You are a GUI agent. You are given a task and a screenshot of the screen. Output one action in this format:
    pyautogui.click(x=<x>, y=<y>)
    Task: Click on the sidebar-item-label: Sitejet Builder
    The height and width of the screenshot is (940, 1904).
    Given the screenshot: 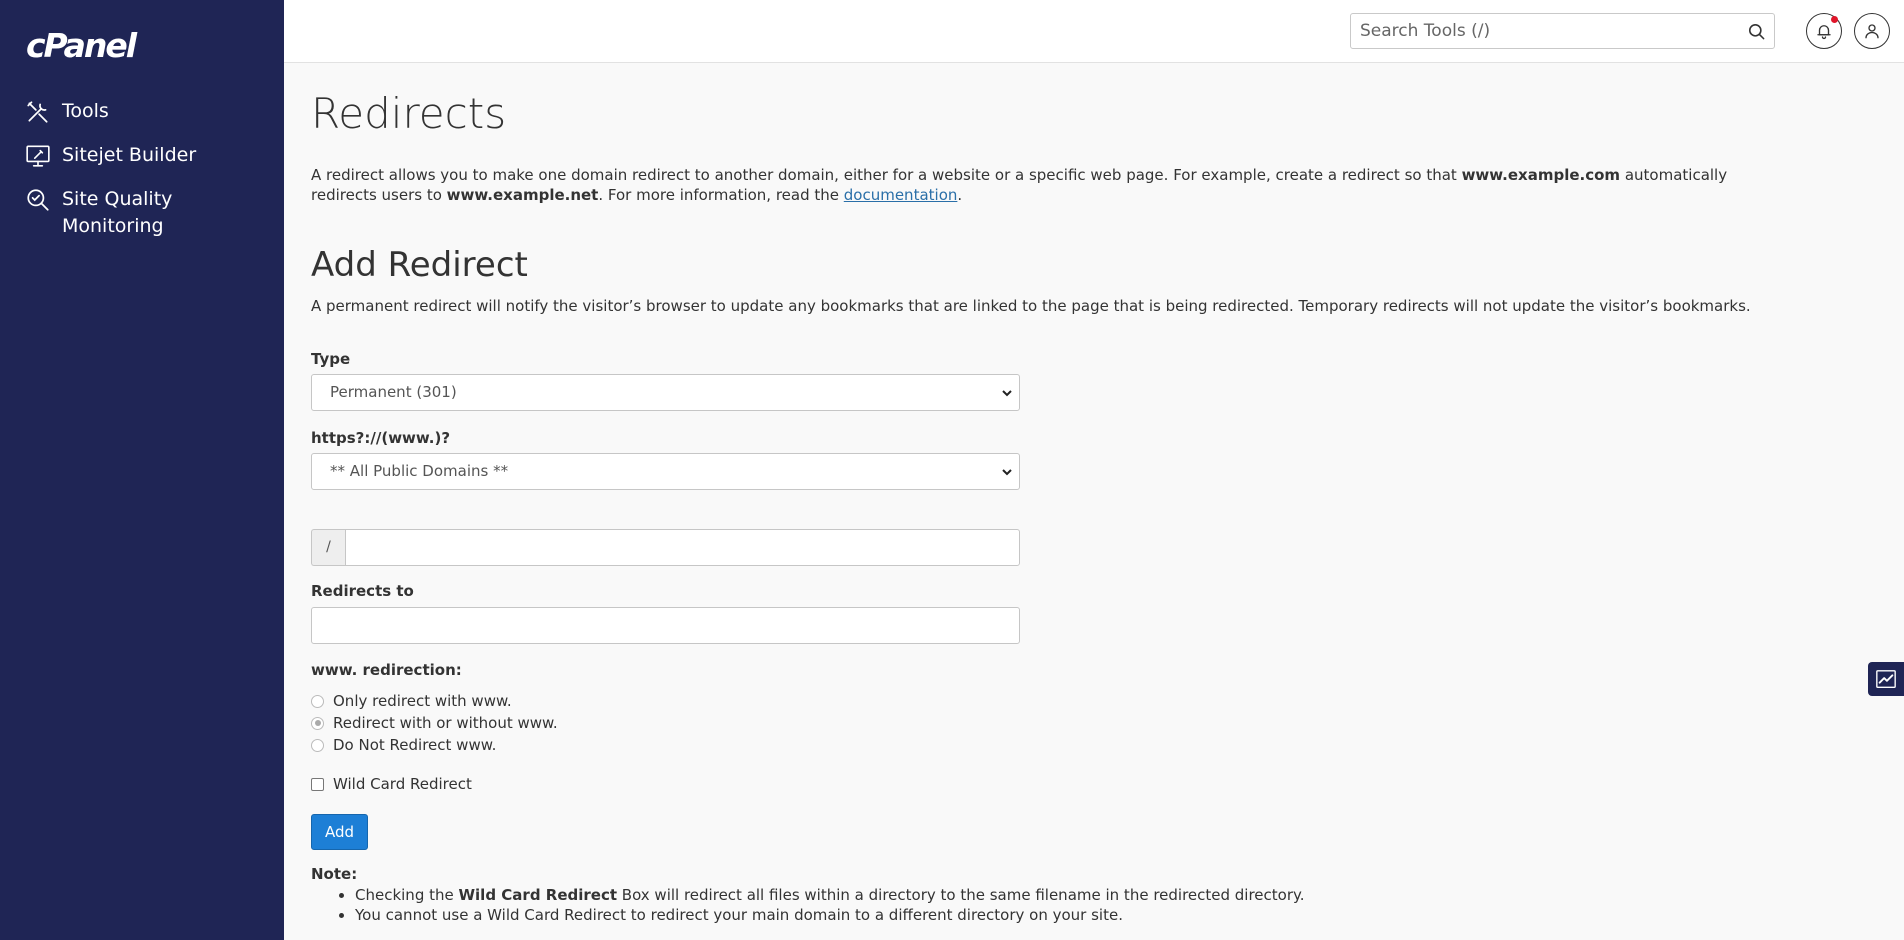 What is the action you would take?
    pyautogui.click(x=129, y=155)
    